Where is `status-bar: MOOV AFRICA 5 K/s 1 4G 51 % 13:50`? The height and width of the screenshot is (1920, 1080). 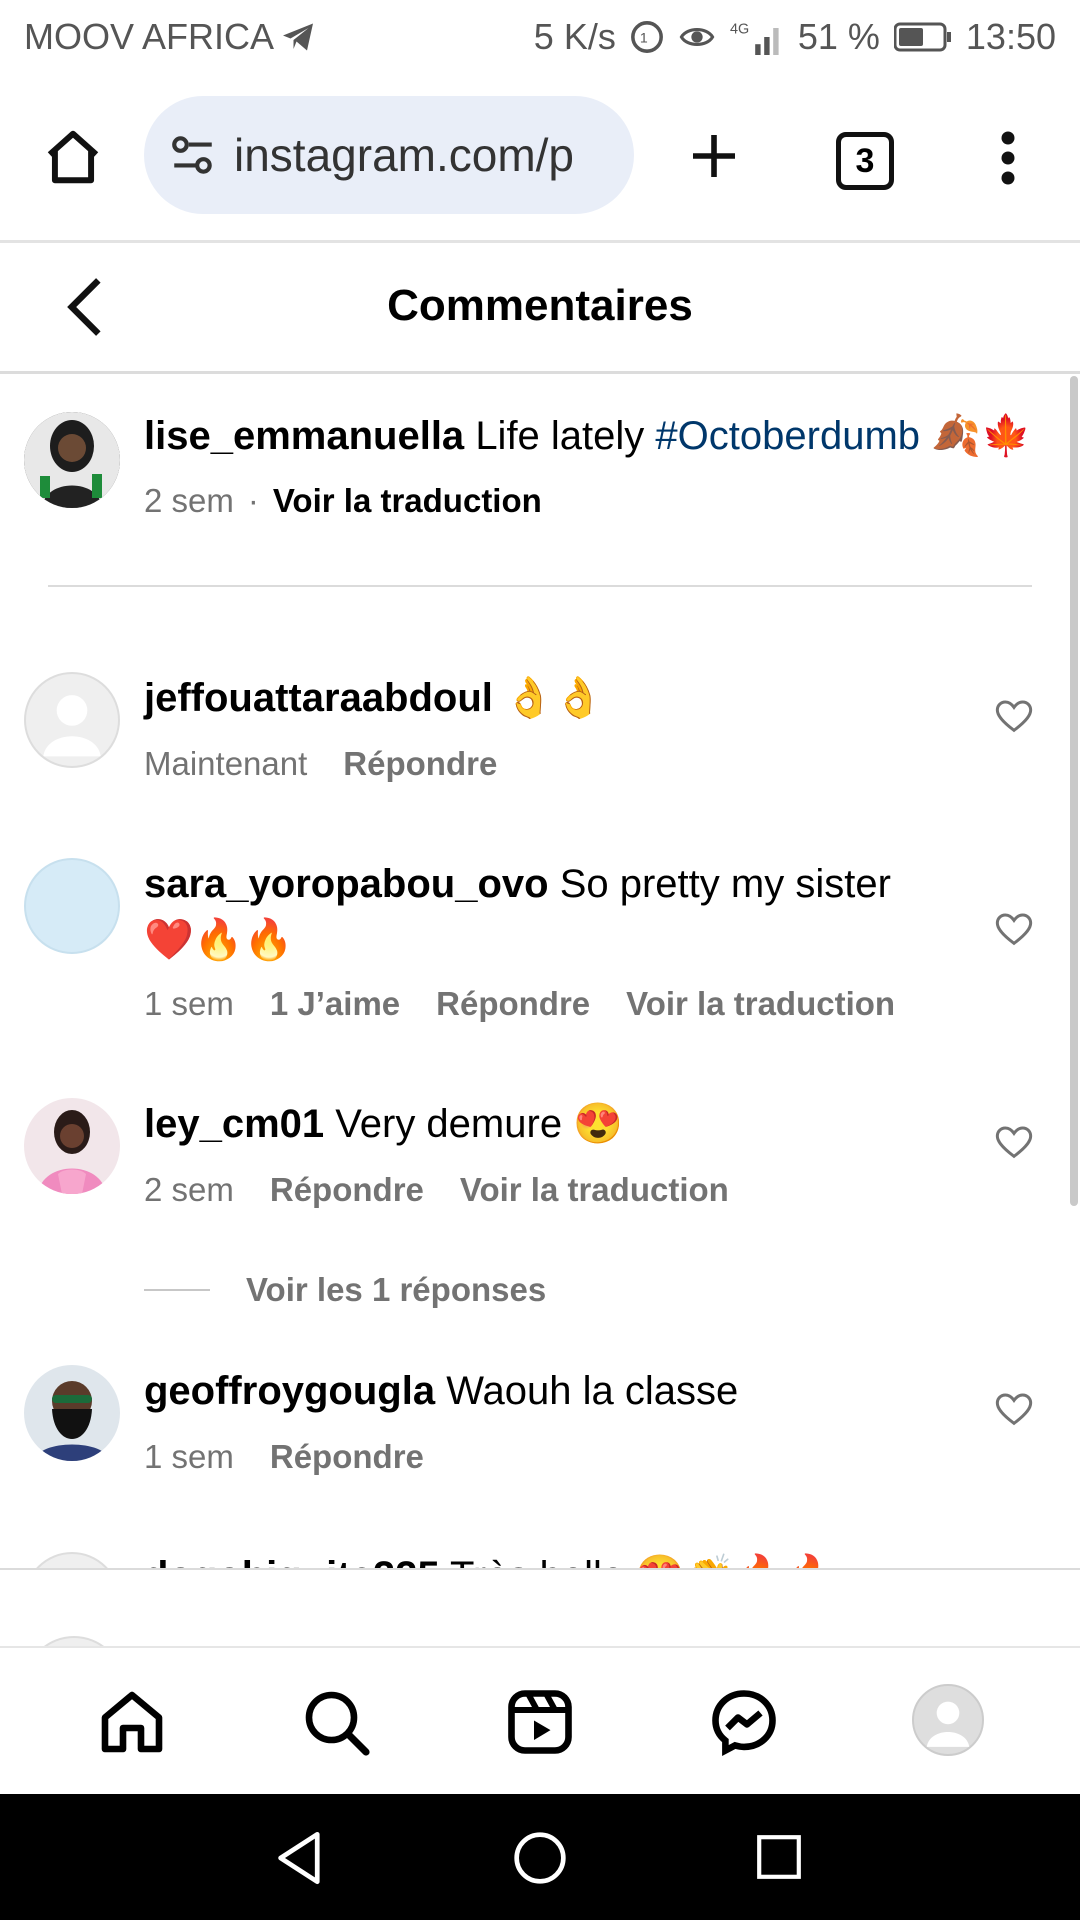
status-bar: MOOV AFRICA 5 K/s 1 4G 51 % 13:50 is located at coordinates (540, 38).